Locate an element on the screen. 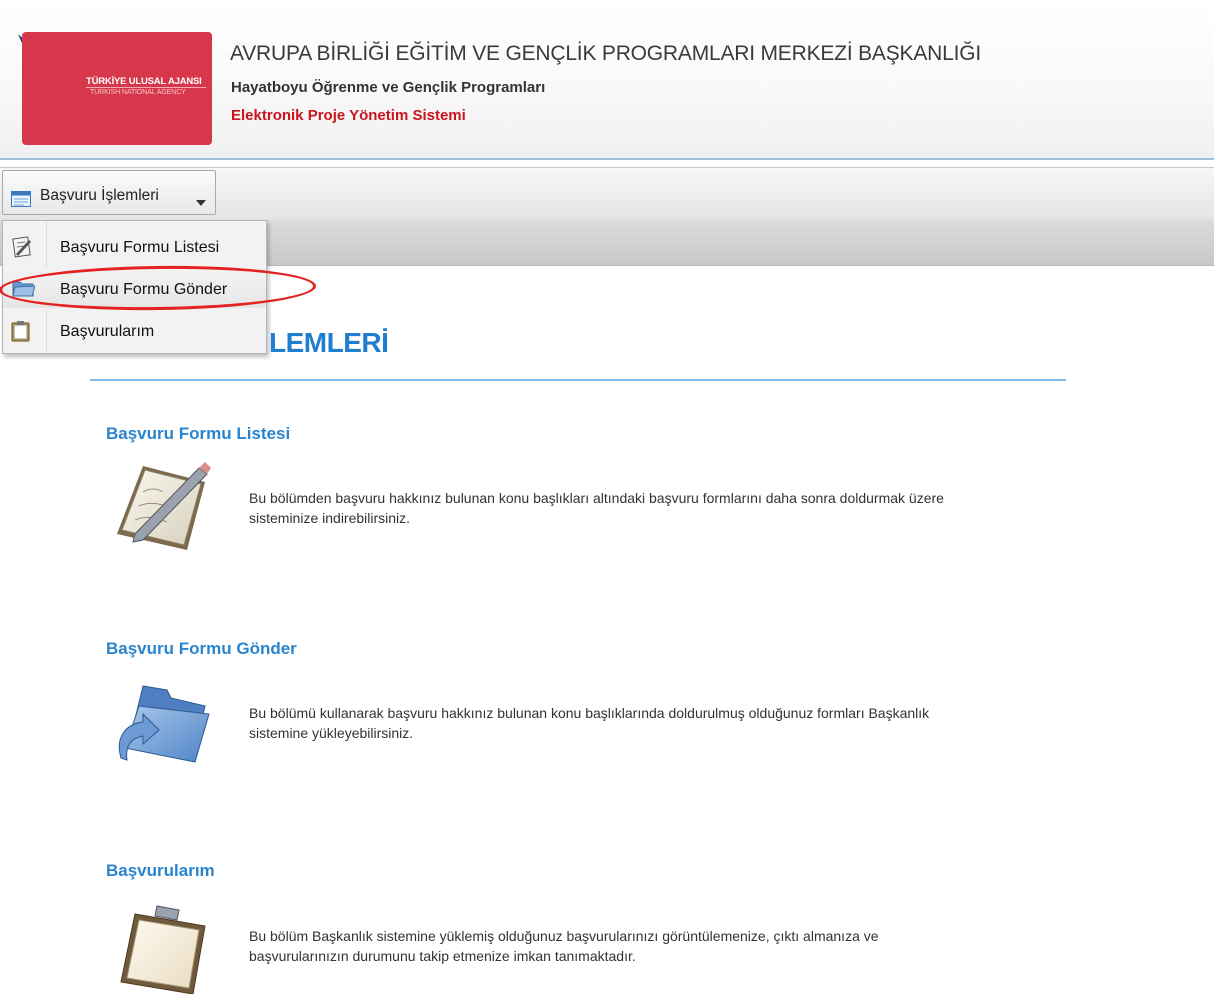  folder-upload-icon is located at coordinates (163, 727).